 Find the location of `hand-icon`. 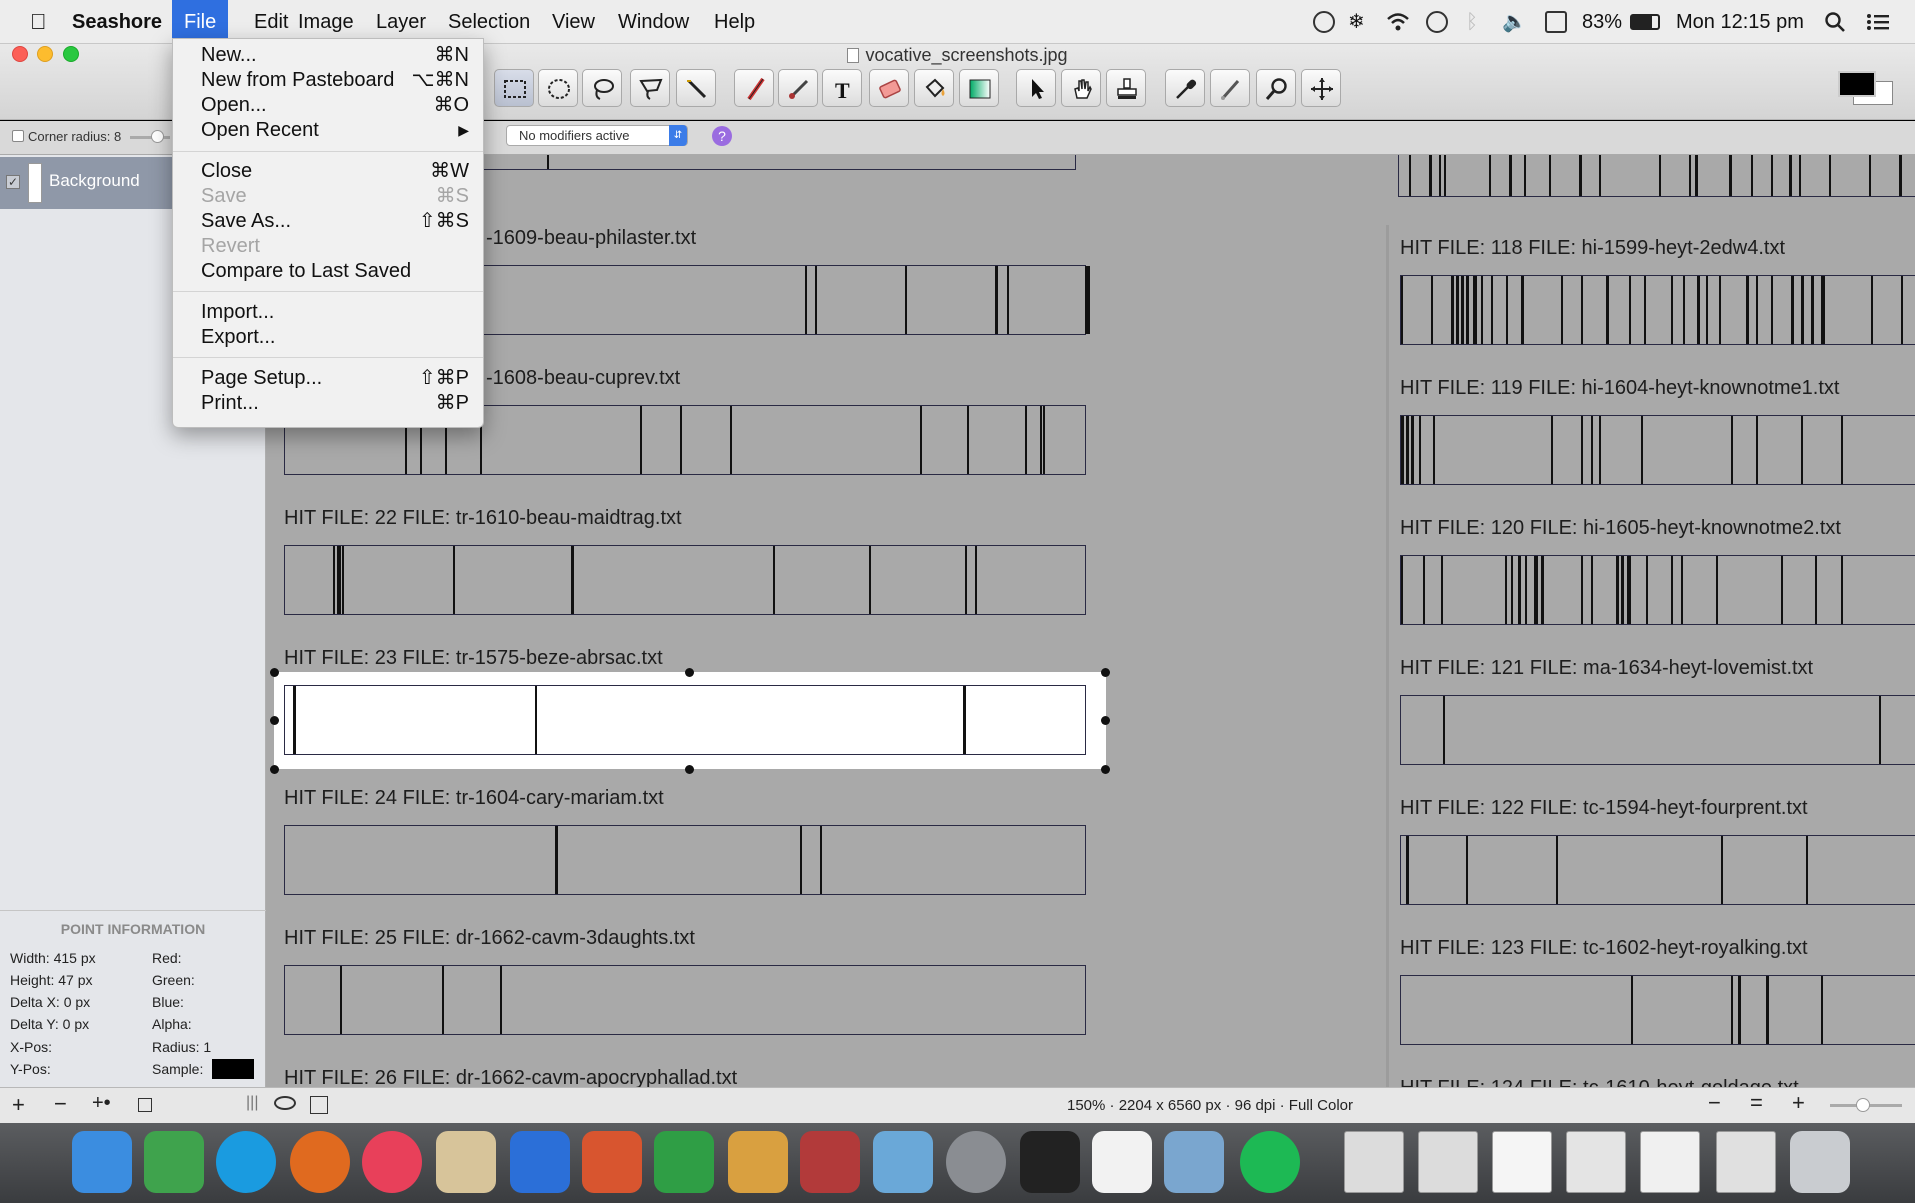

hand-icon is located at coordinates (1081, 88).